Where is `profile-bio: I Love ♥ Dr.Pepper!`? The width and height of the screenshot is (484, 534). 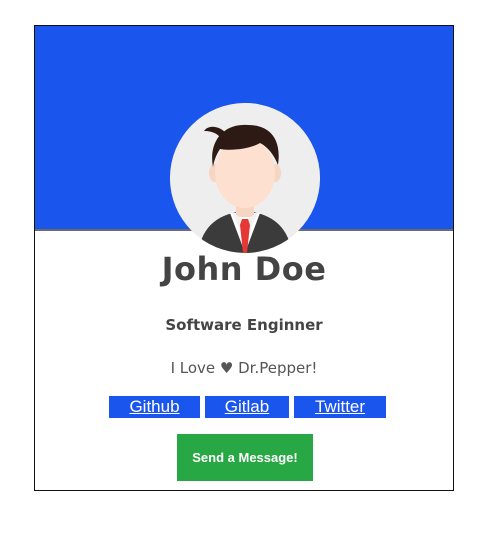
profile-bio: I Love ♥ Dr.Pepper! is located at coordinates (244, 368).